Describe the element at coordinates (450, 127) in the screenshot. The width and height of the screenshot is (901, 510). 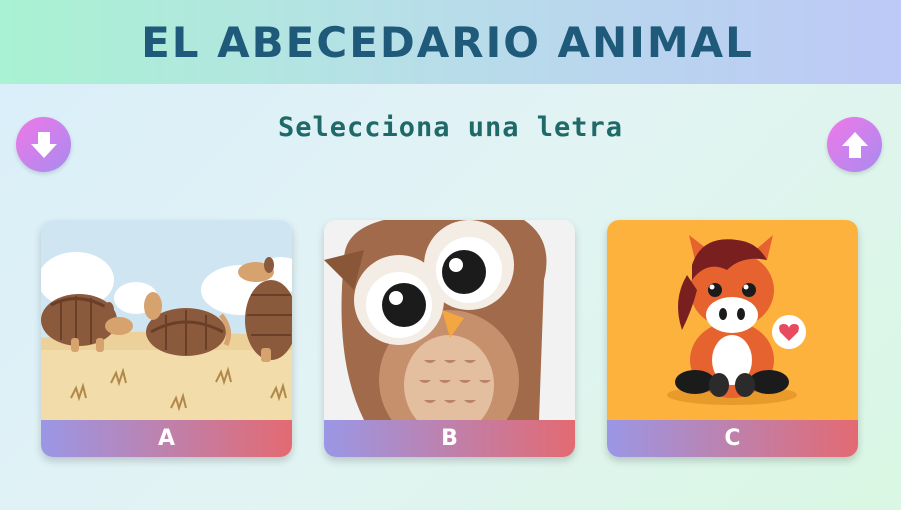
I see `instruction-text: Selecciona una letra` at that location.